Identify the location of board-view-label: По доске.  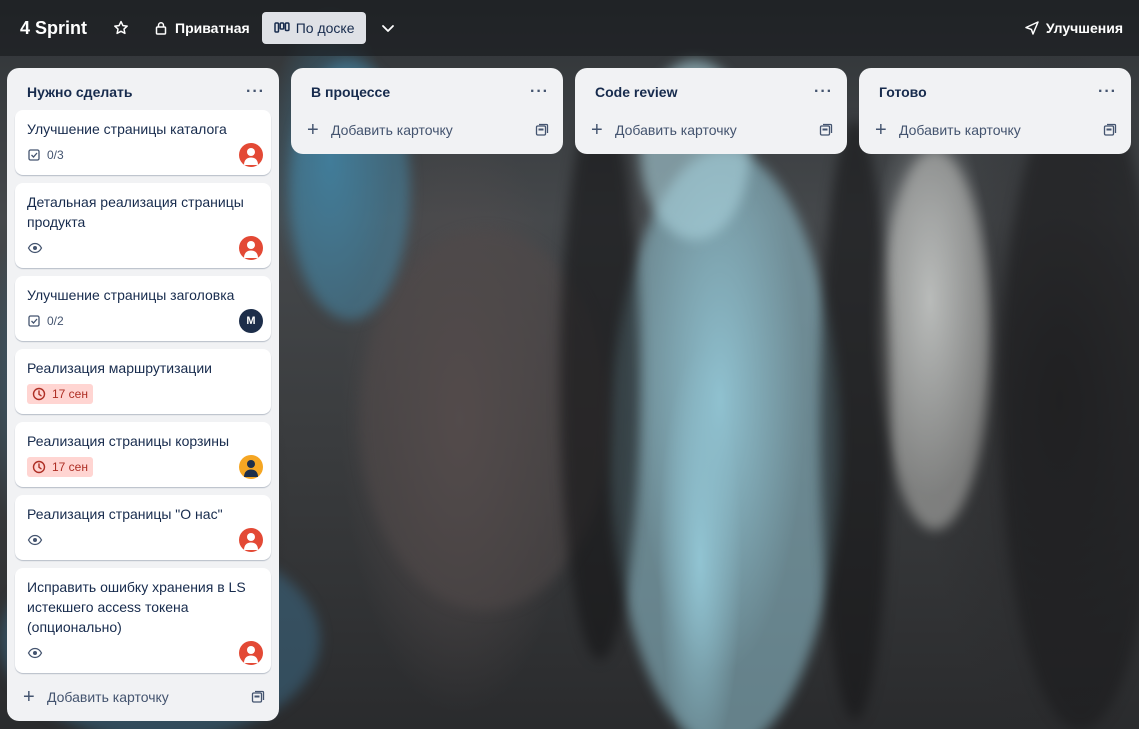
(325, 28).